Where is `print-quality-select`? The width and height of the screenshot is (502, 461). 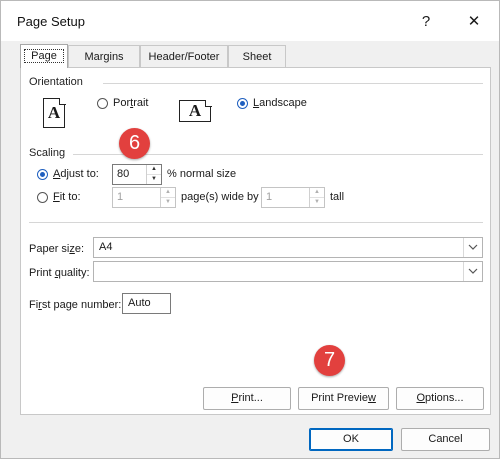
print-quality-select is located at coordinates (288, 271).